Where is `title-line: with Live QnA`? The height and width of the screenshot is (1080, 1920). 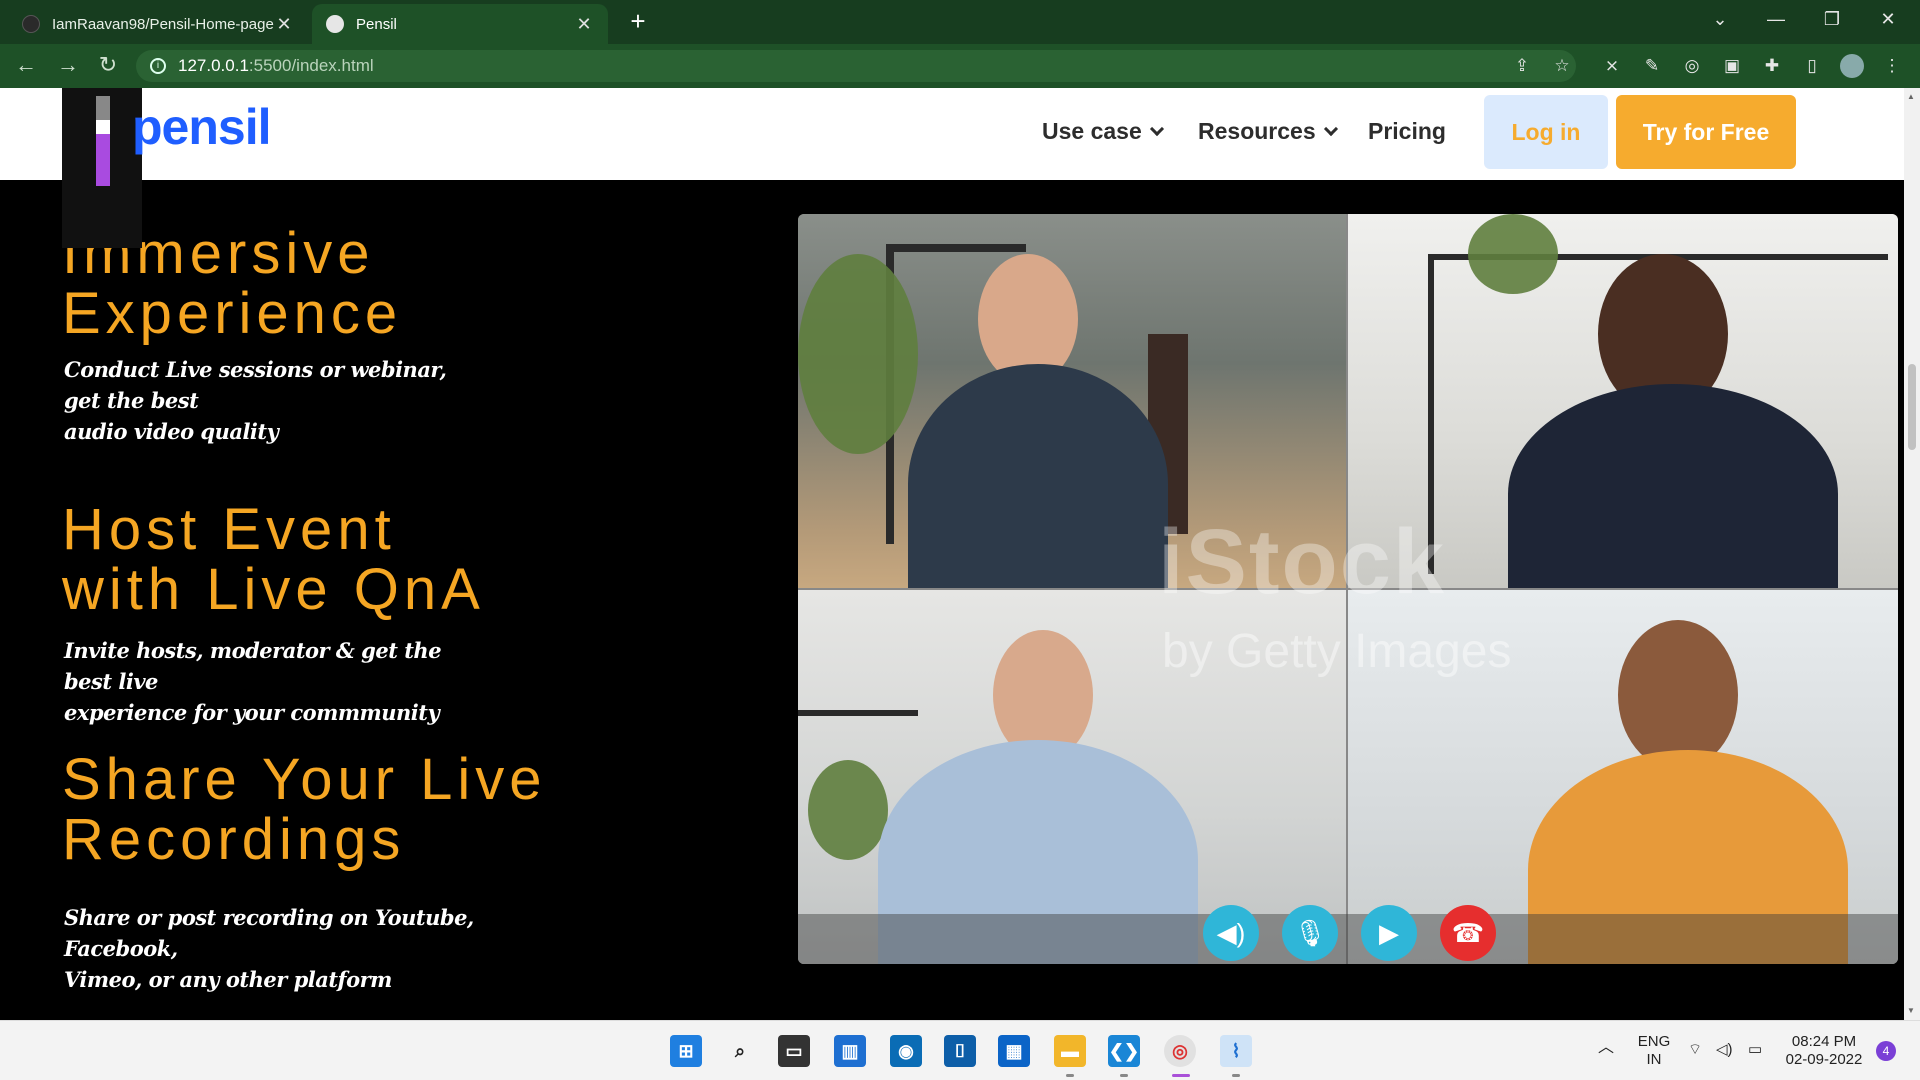
title-line: with Live QnA is located at coordinates (273, 589).